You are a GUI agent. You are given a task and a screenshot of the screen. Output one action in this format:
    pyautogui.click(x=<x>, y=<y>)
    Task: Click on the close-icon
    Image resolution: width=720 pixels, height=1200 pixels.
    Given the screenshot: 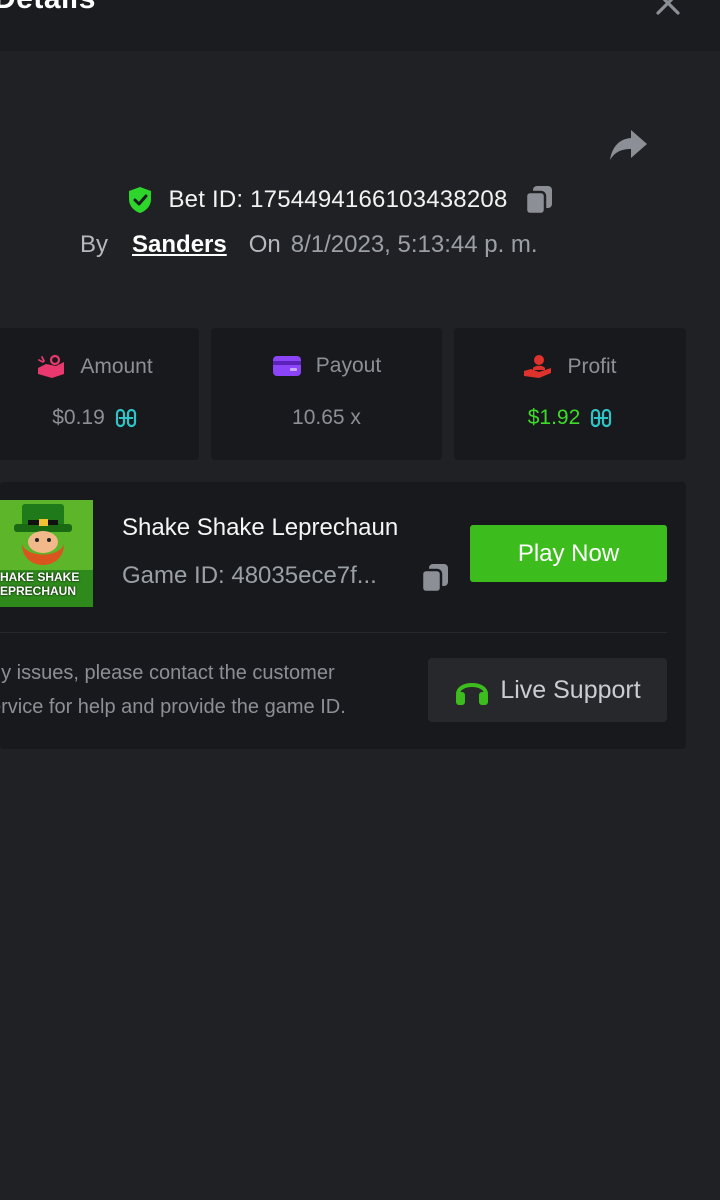 What is the action you would take?
    pyautogui.click(x=668, y=7)
    